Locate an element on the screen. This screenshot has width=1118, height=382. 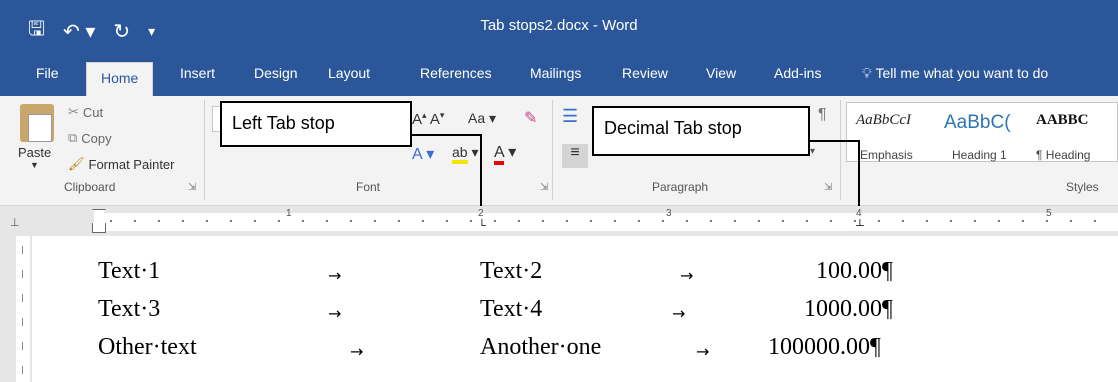
scissors-icon: ✂ is located at coordinates (73, 111).